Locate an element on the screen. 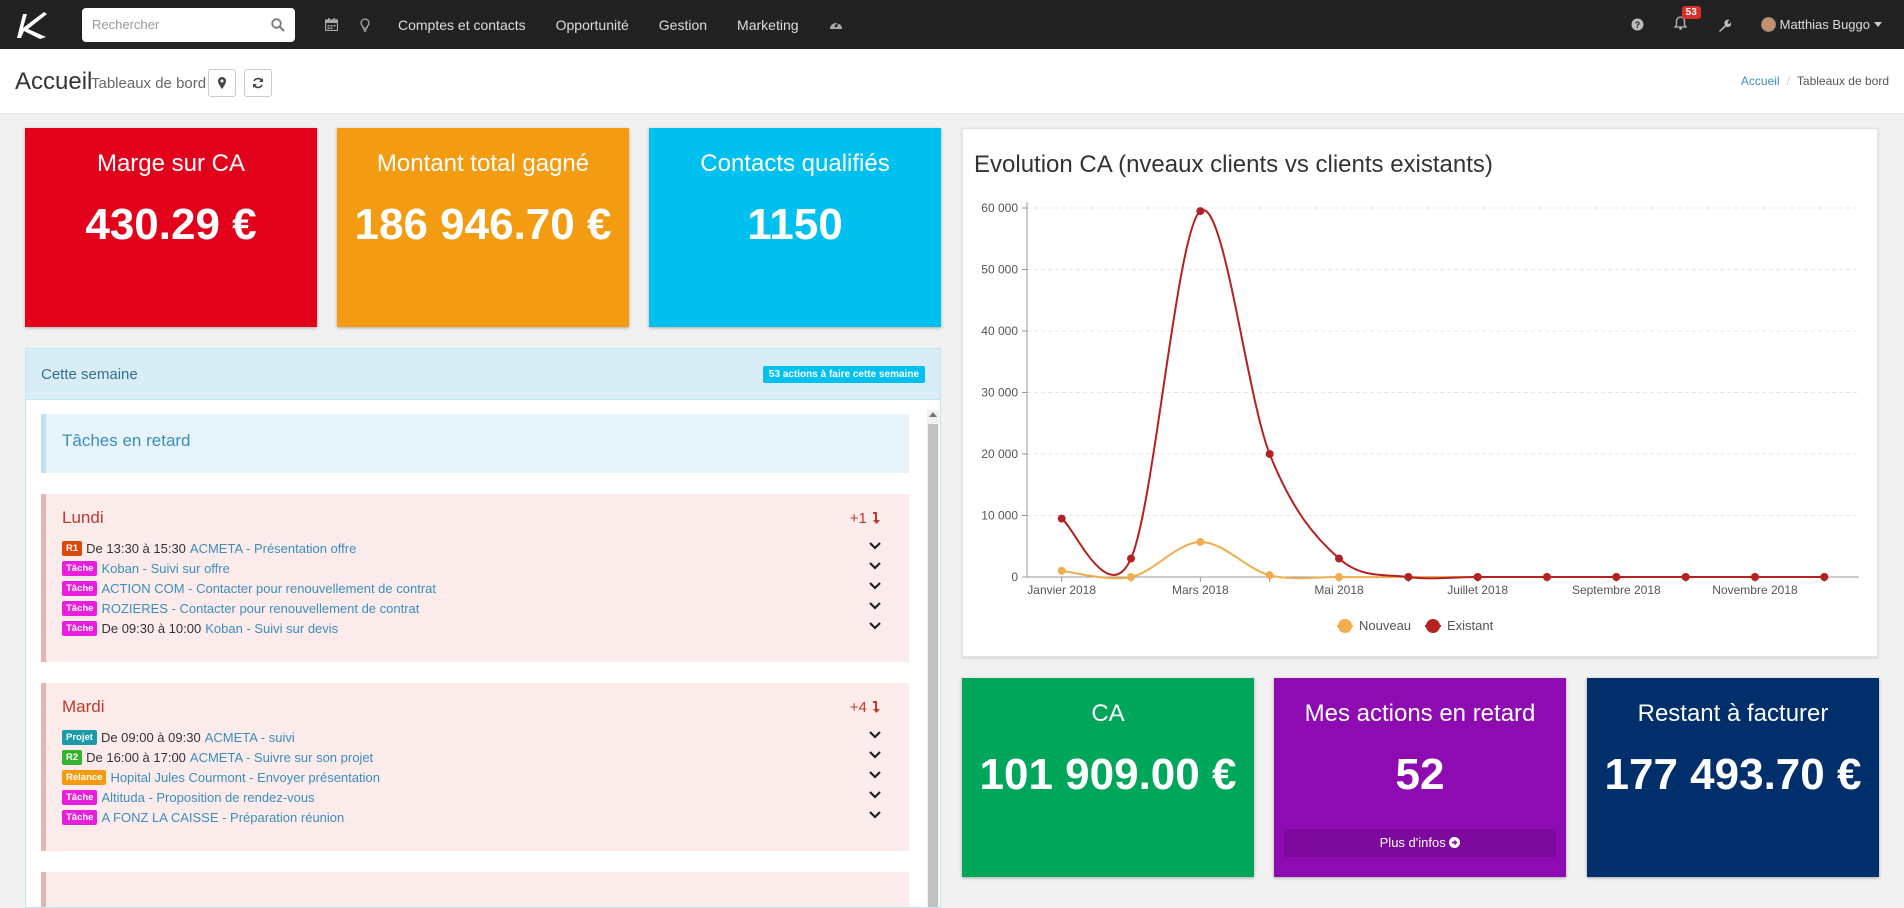 The width and height of the screenshot is (1904, 908). tile-restant-title: Restant à facturer is located at coordinates (1733, 713).